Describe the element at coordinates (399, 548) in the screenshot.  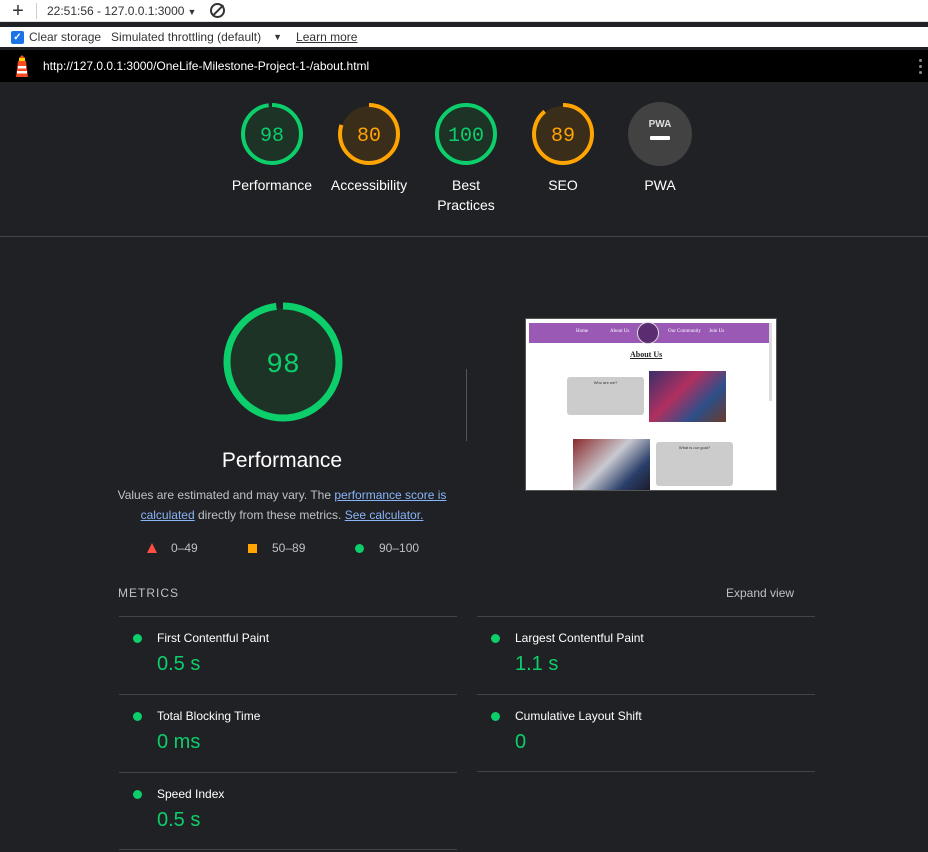
I see `legend-range: 90–100` at that location.